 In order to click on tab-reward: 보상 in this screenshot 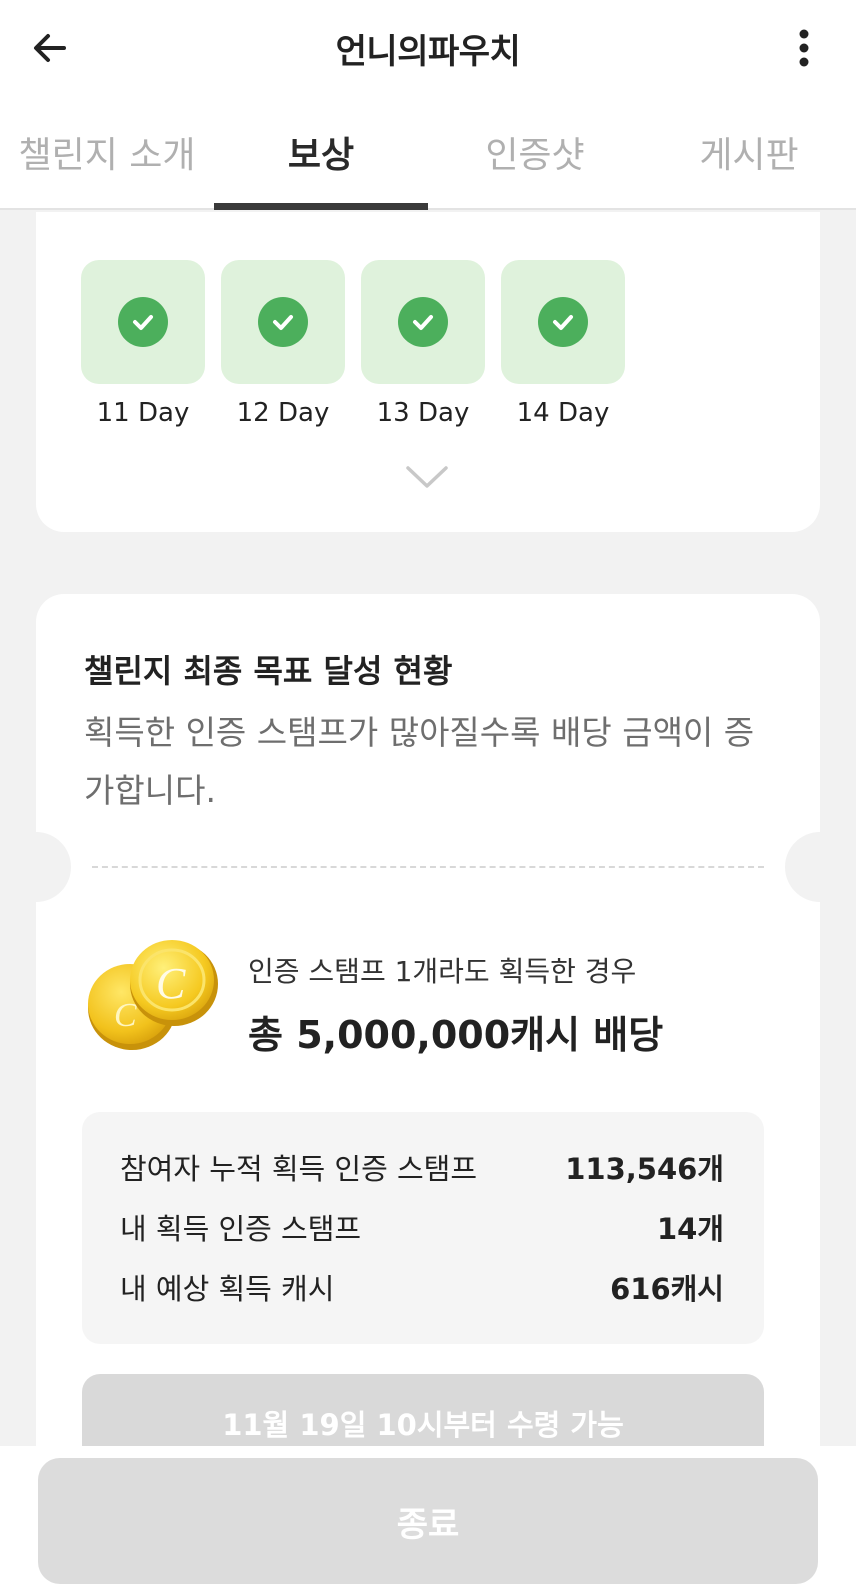, I will do `click(321, 153)`.